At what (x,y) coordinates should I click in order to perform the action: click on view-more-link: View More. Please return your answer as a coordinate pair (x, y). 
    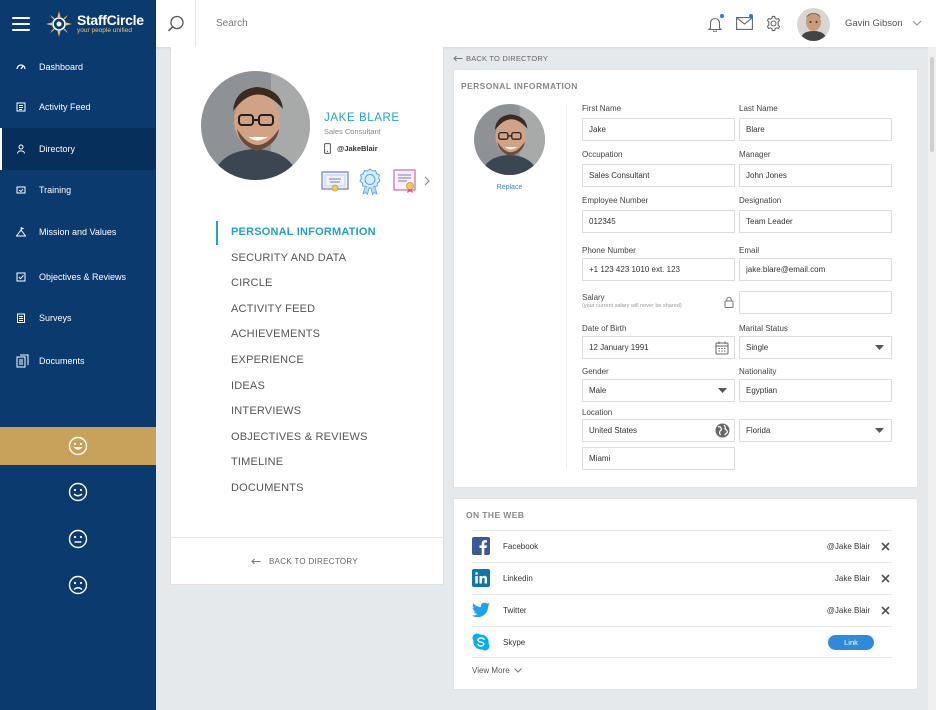
    Looking at the image, I should click on (497, 670).